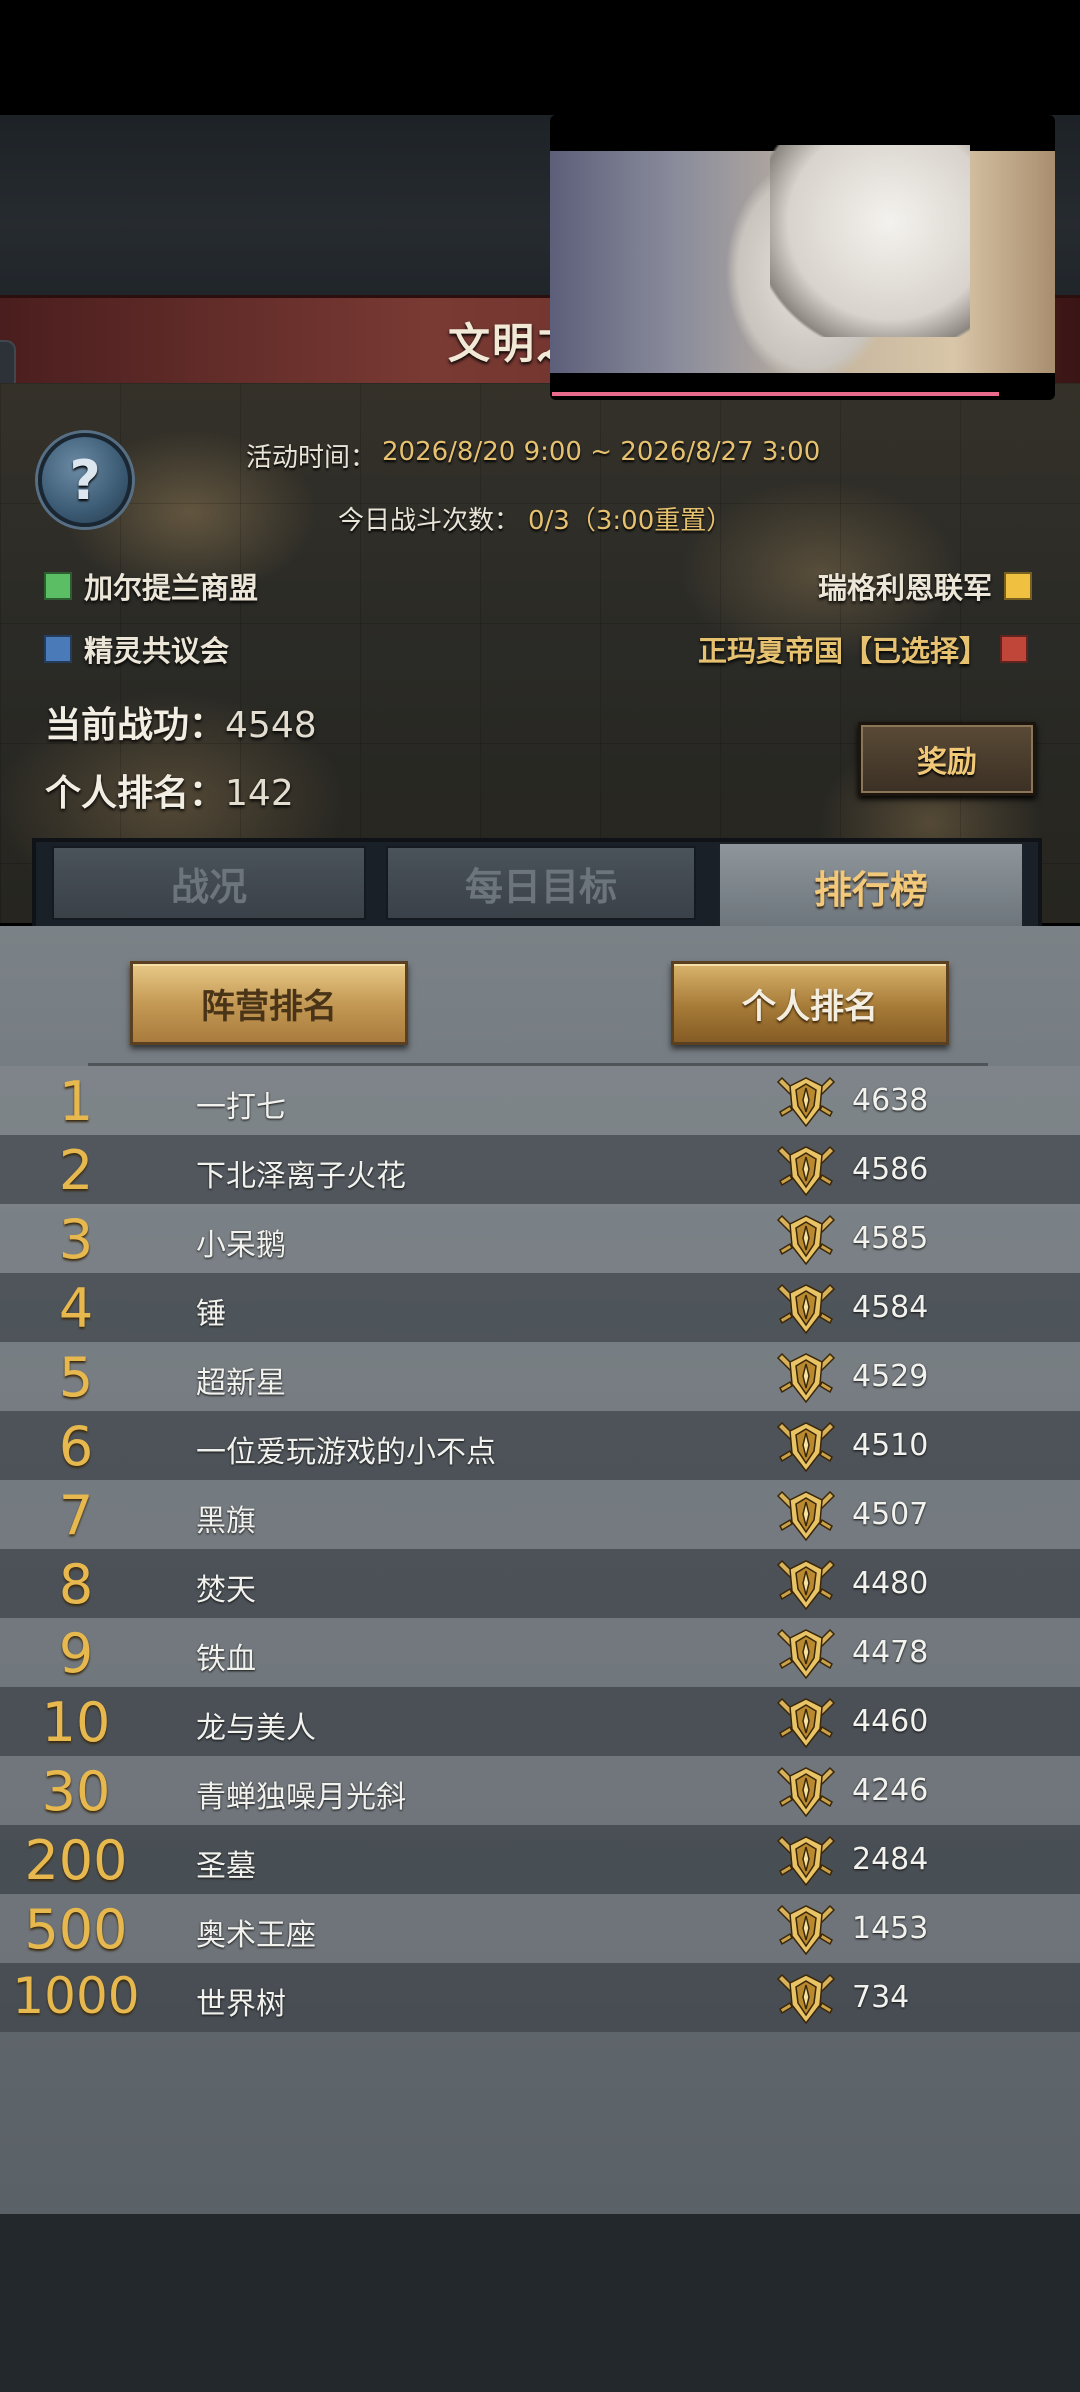  Describe the element at coordinates (881, 1997) in the screenshot. I see `player-score: 734` at that location.